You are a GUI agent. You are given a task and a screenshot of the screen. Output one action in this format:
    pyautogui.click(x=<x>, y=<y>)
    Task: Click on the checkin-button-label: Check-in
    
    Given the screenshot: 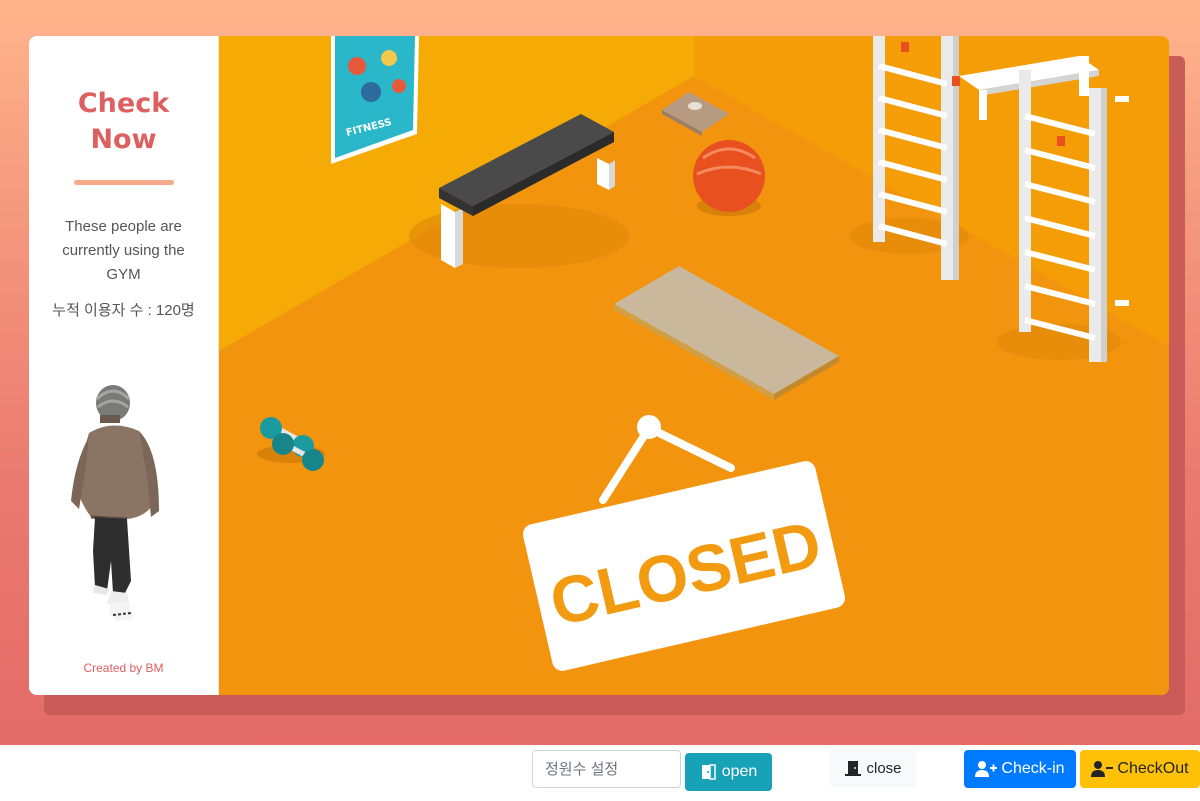 What is the action you would take?
    pyautogui.click(x=1033, y=768)
    